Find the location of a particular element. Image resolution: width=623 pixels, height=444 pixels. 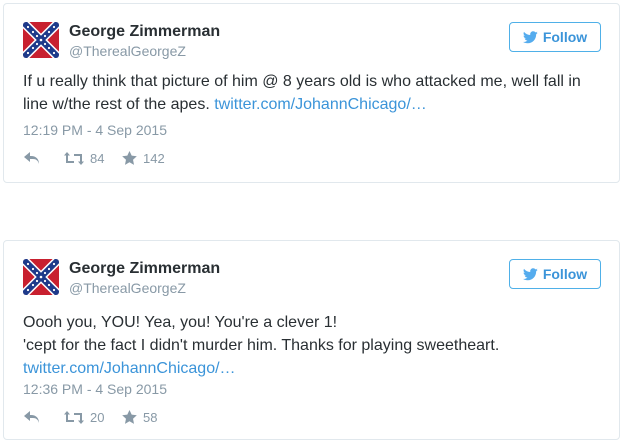

retweet-count: 84 is located at coordinates (97, 158).